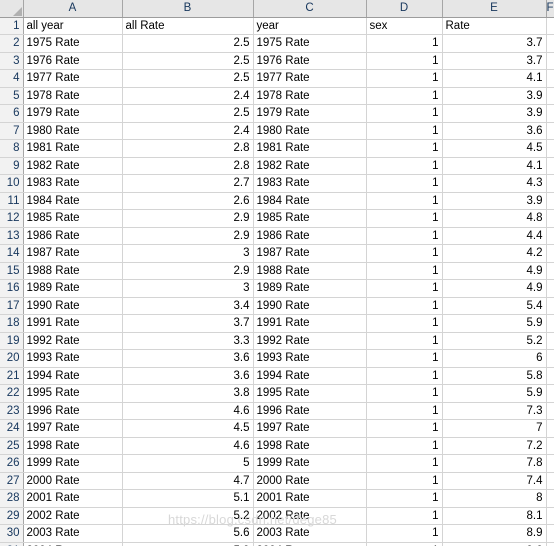 This screenshot has height=546, width=554. What do you see at coordinates (12, 288) in the screenshot?
I see `row-header: 16` at bounding box center [12, 288].